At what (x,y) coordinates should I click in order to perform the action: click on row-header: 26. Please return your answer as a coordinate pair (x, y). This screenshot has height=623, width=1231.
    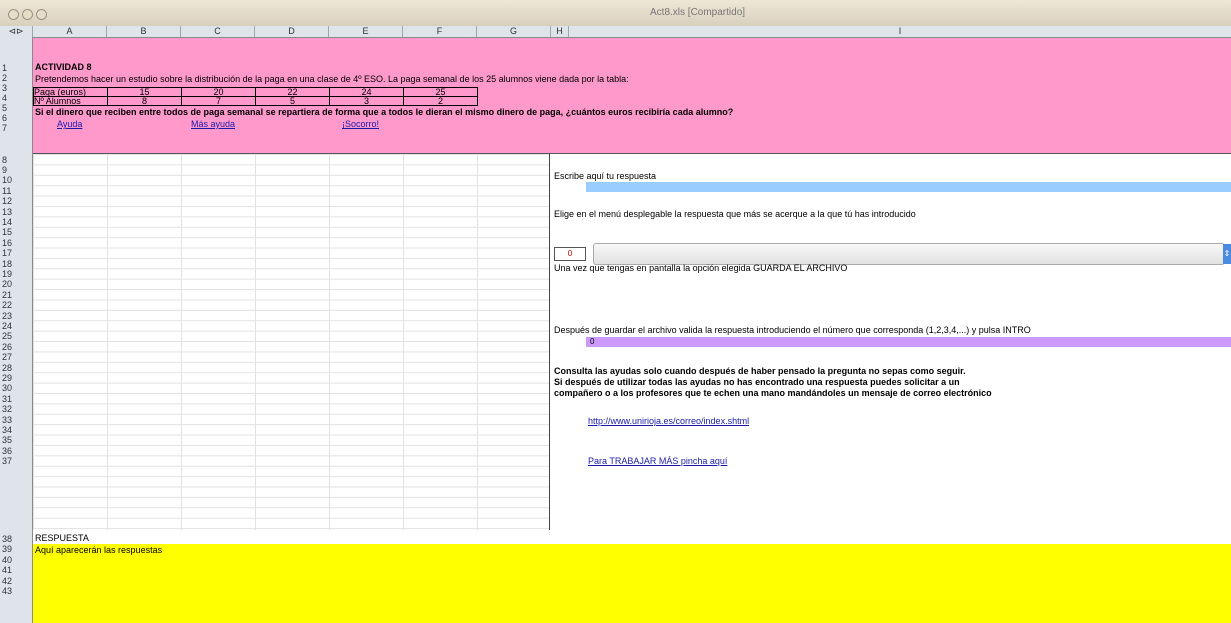
    Looking at the image, I should click on (16, 347).